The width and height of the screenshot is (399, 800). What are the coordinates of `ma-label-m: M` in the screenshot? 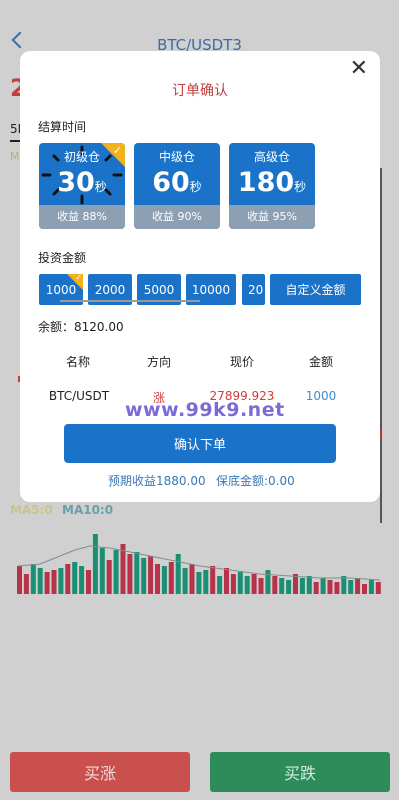 It's located at (15, 156).